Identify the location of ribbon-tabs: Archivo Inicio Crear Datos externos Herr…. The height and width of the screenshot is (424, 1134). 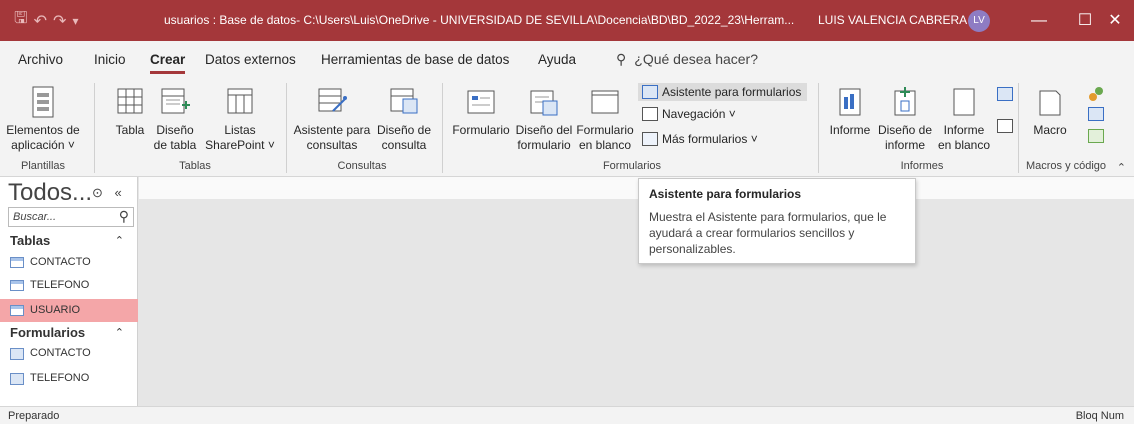
(567, 60).